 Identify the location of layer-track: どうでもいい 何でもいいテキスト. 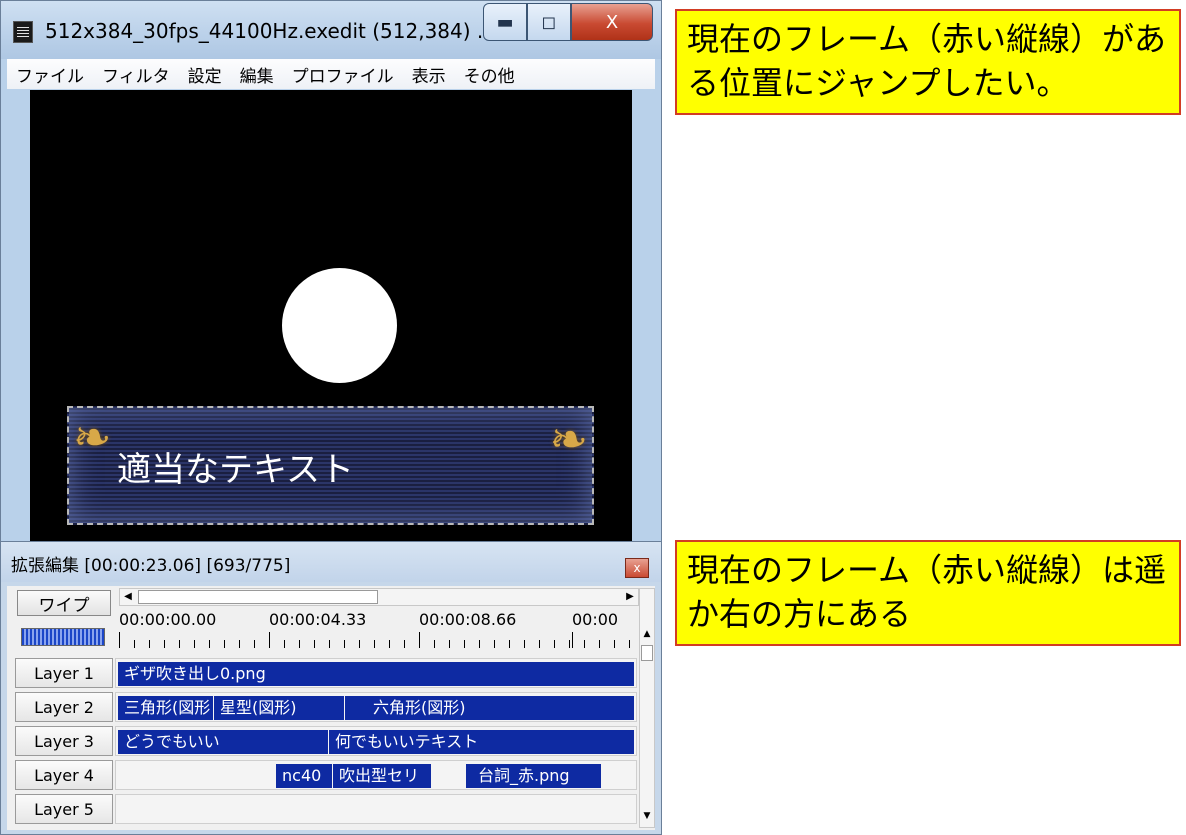
(376, 741).